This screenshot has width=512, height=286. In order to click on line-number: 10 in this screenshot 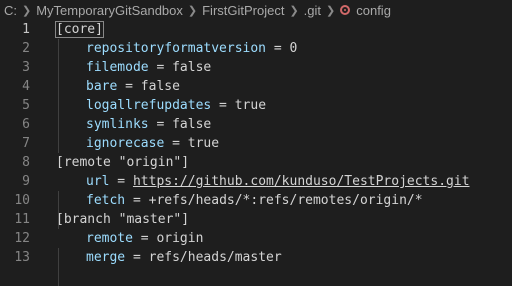, I will do `click(22, 200)`.